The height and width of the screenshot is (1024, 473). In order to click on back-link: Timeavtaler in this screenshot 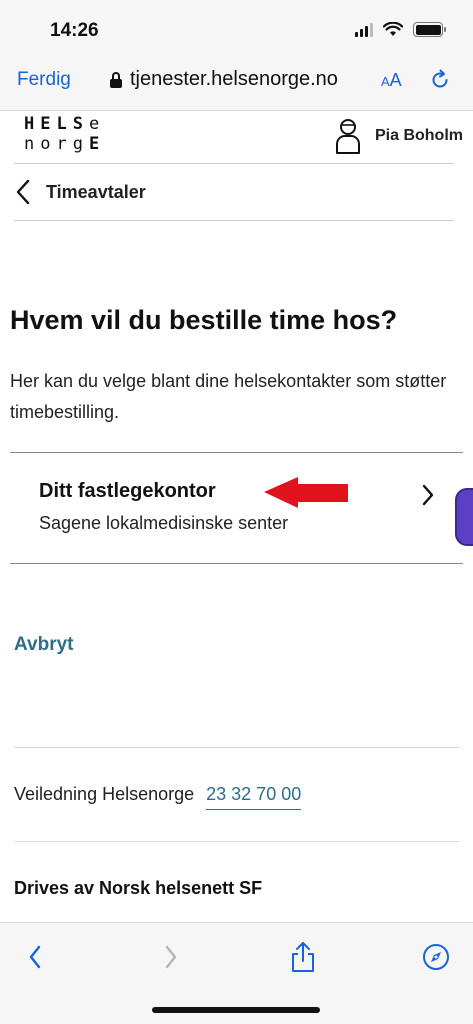, I will do `click(234, 192)`.